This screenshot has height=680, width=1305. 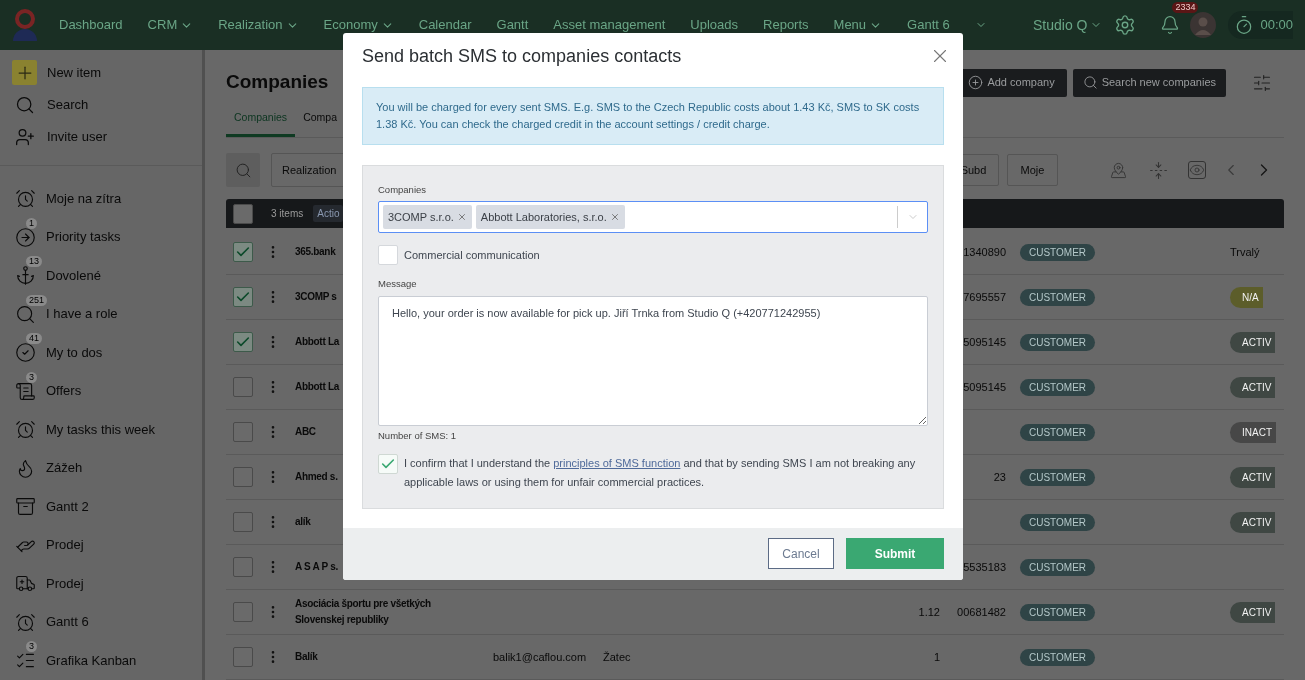 What do you see at coordinates (786, 25) in the screenshot?
I see `nav-link: Reports` at bounding box center [786, 25].